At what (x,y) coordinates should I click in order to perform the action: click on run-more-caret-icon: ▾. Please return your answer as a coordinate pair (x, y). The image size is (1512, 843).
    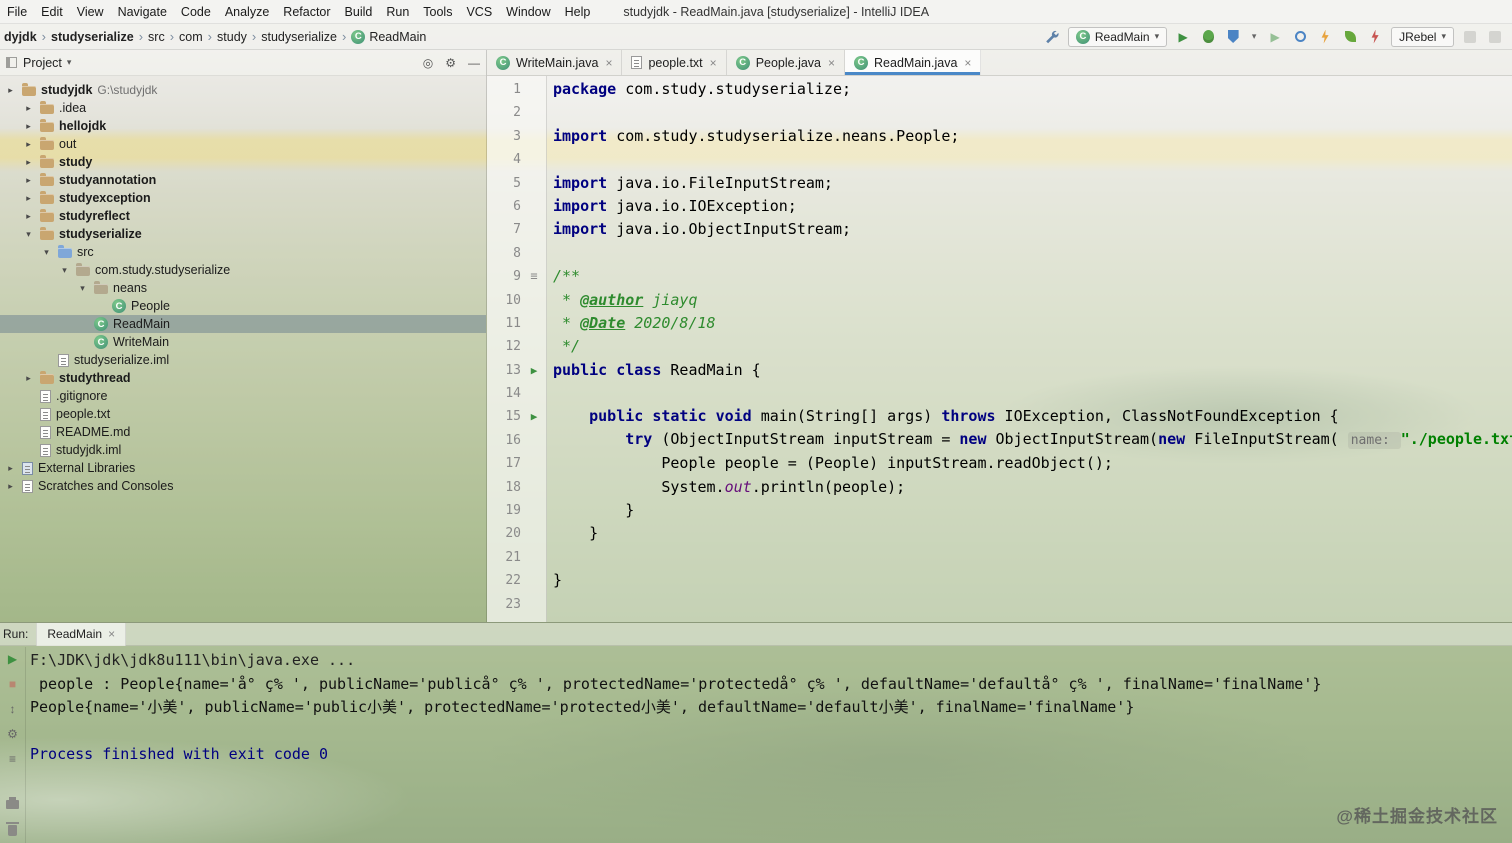
    Looking at the image, I should click on (1254, 37).